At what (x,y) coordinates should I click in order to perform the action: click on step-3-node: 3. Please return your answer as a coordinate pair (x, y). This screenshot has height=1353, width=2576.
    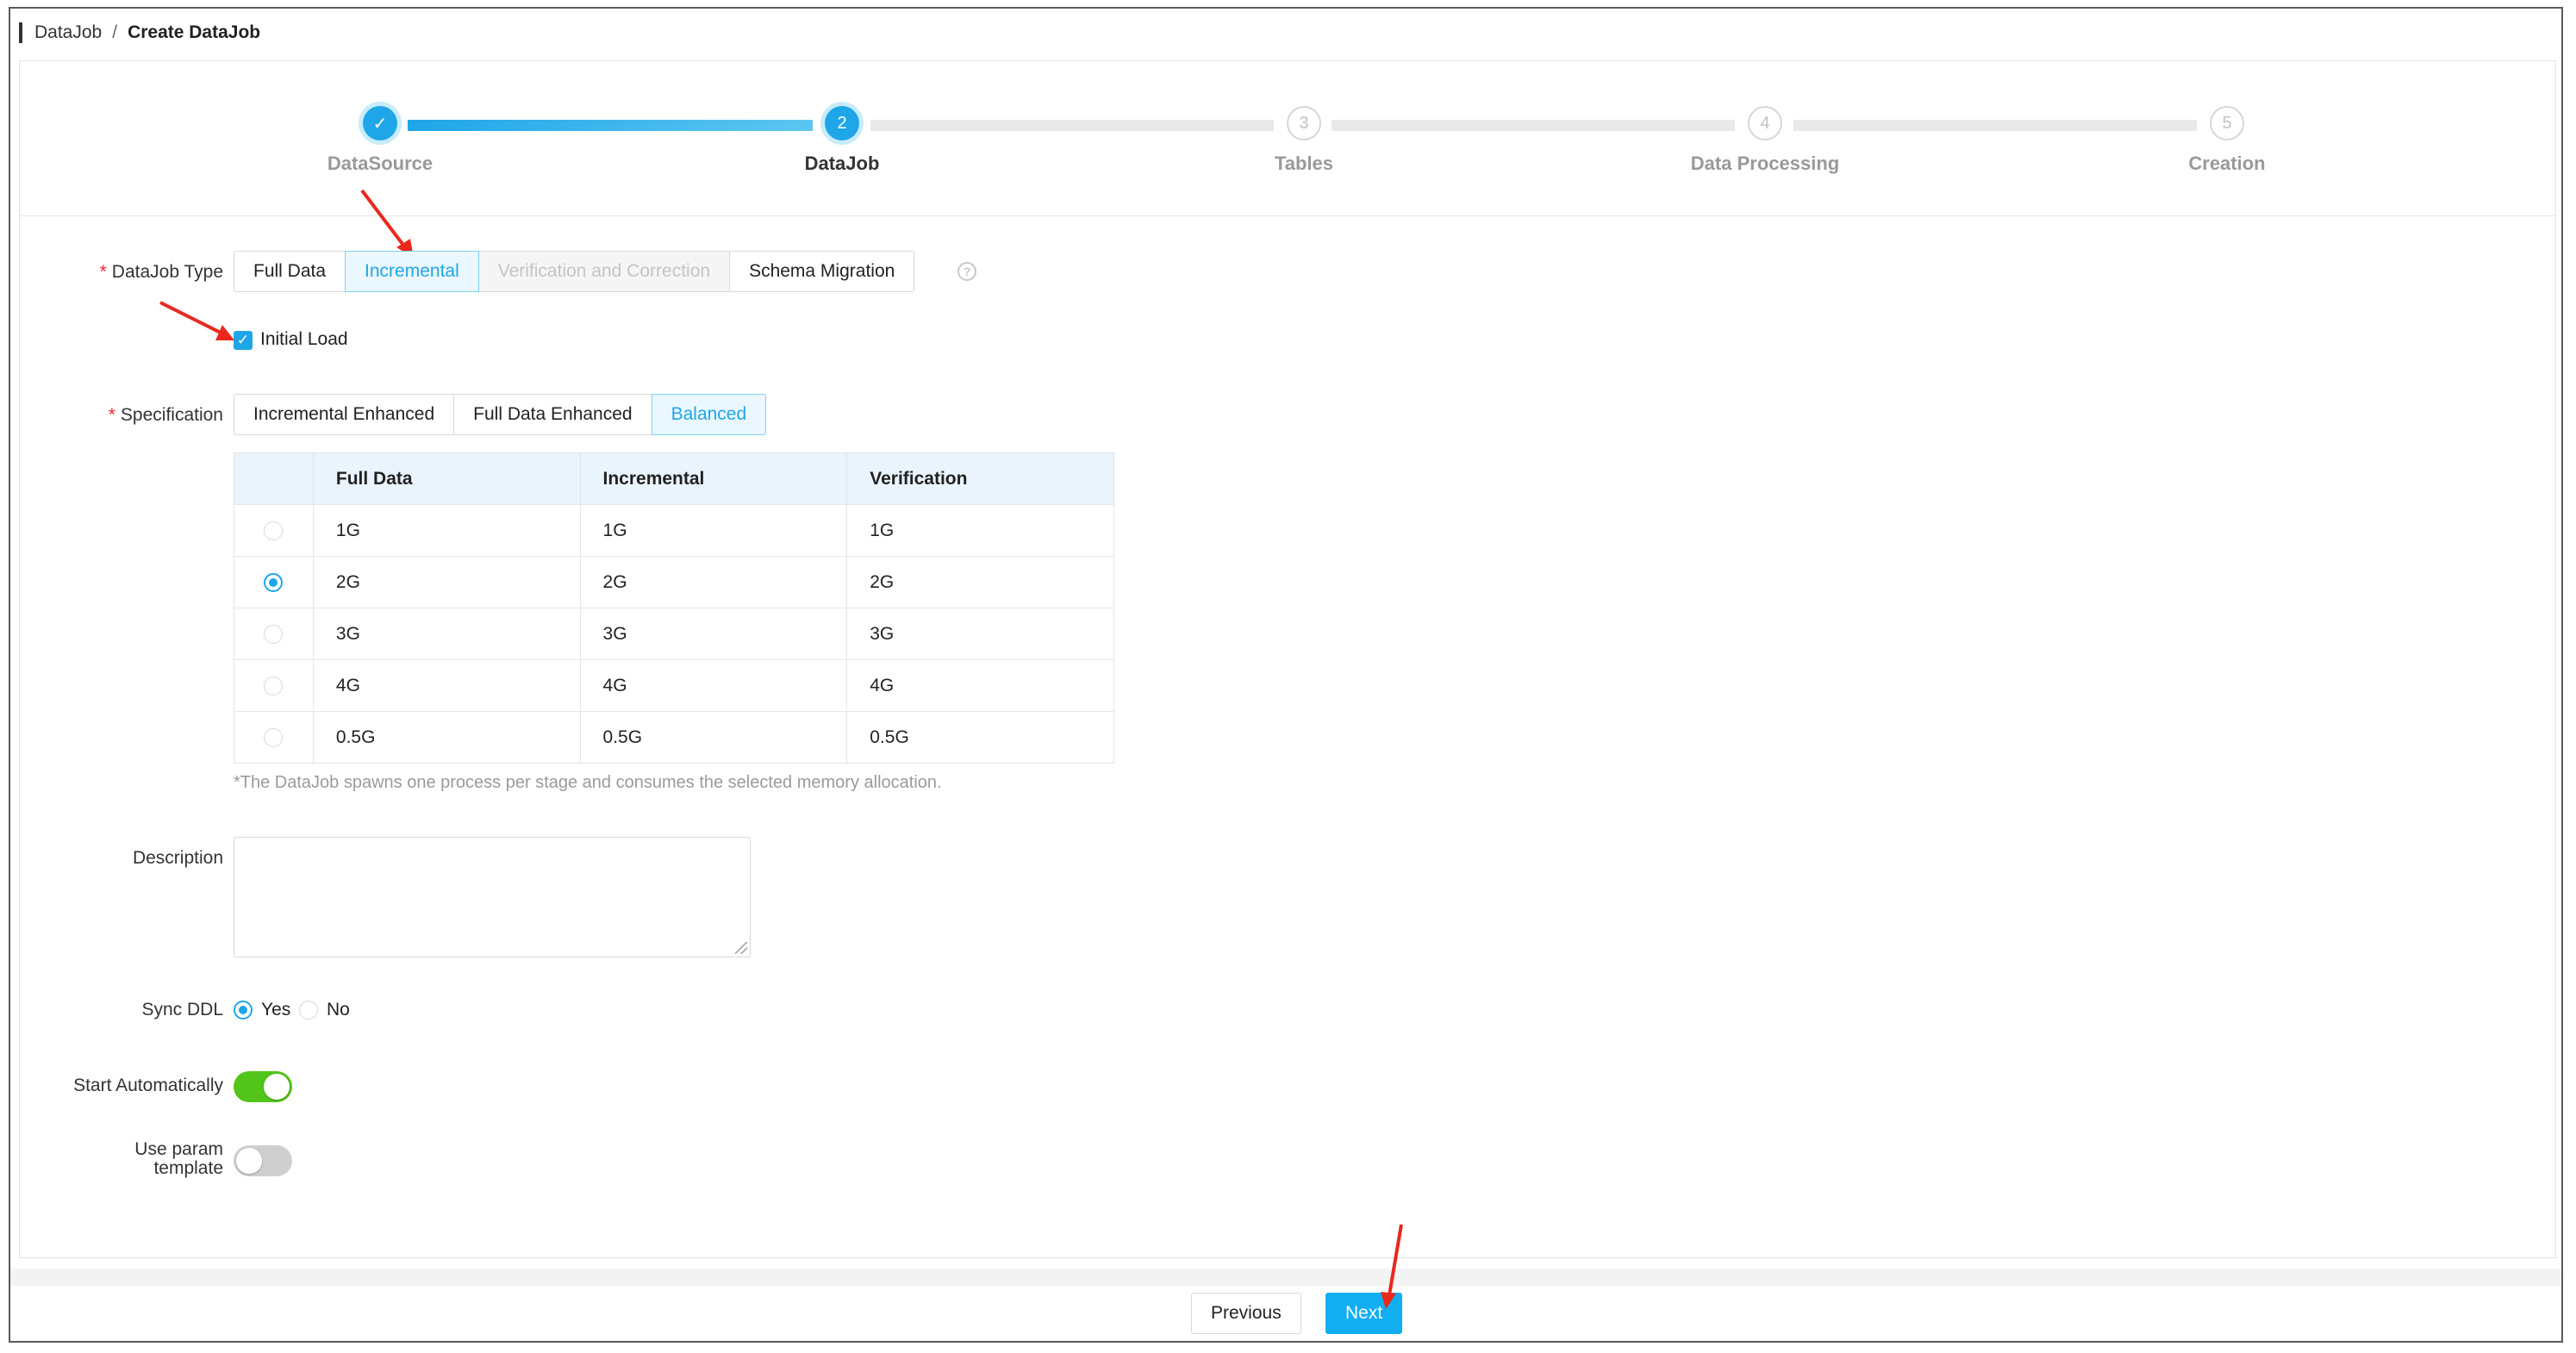
    Looking at the image, I should click on (1304, 123).